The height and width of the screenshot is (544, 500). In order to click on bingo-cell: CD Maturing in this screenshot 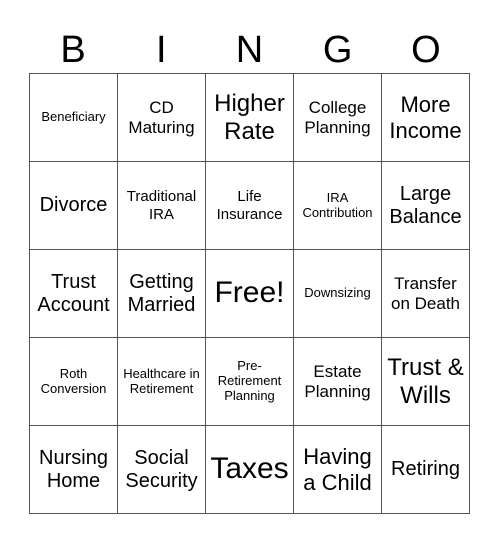, I will do `click(162, 118)`.